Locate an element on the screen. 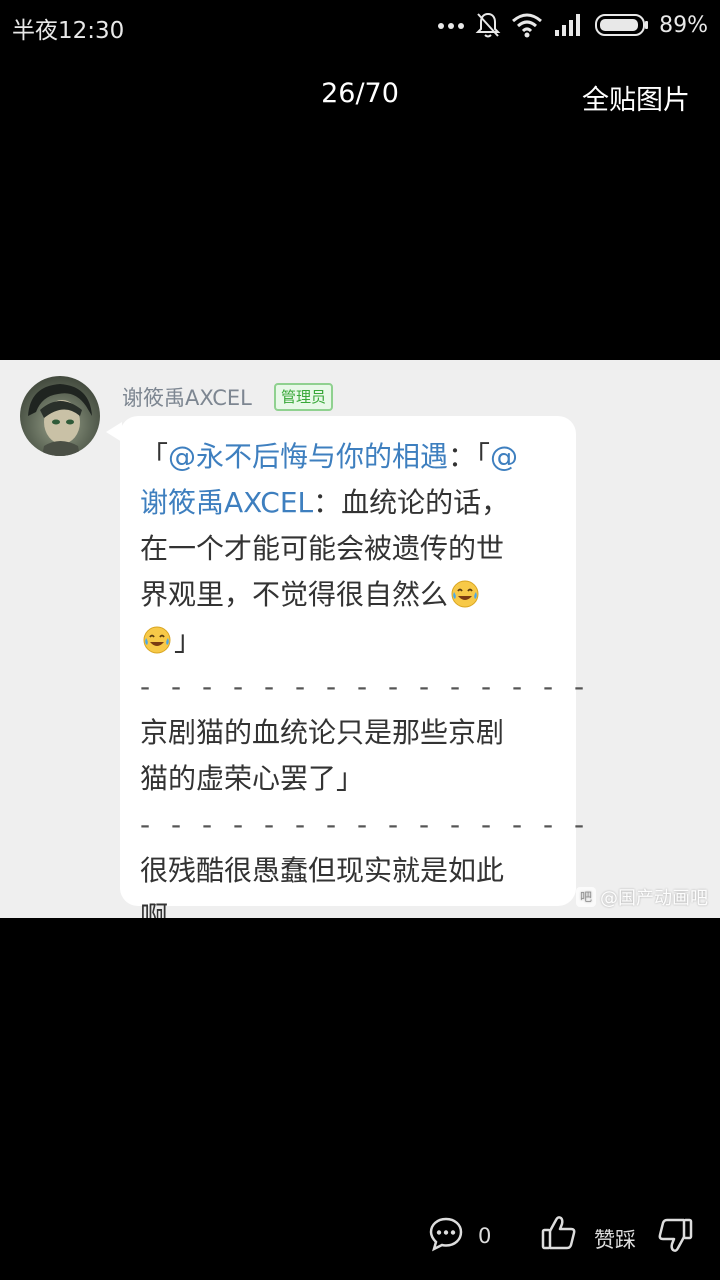  more-dots-icon is located at coordinates (451, 26).